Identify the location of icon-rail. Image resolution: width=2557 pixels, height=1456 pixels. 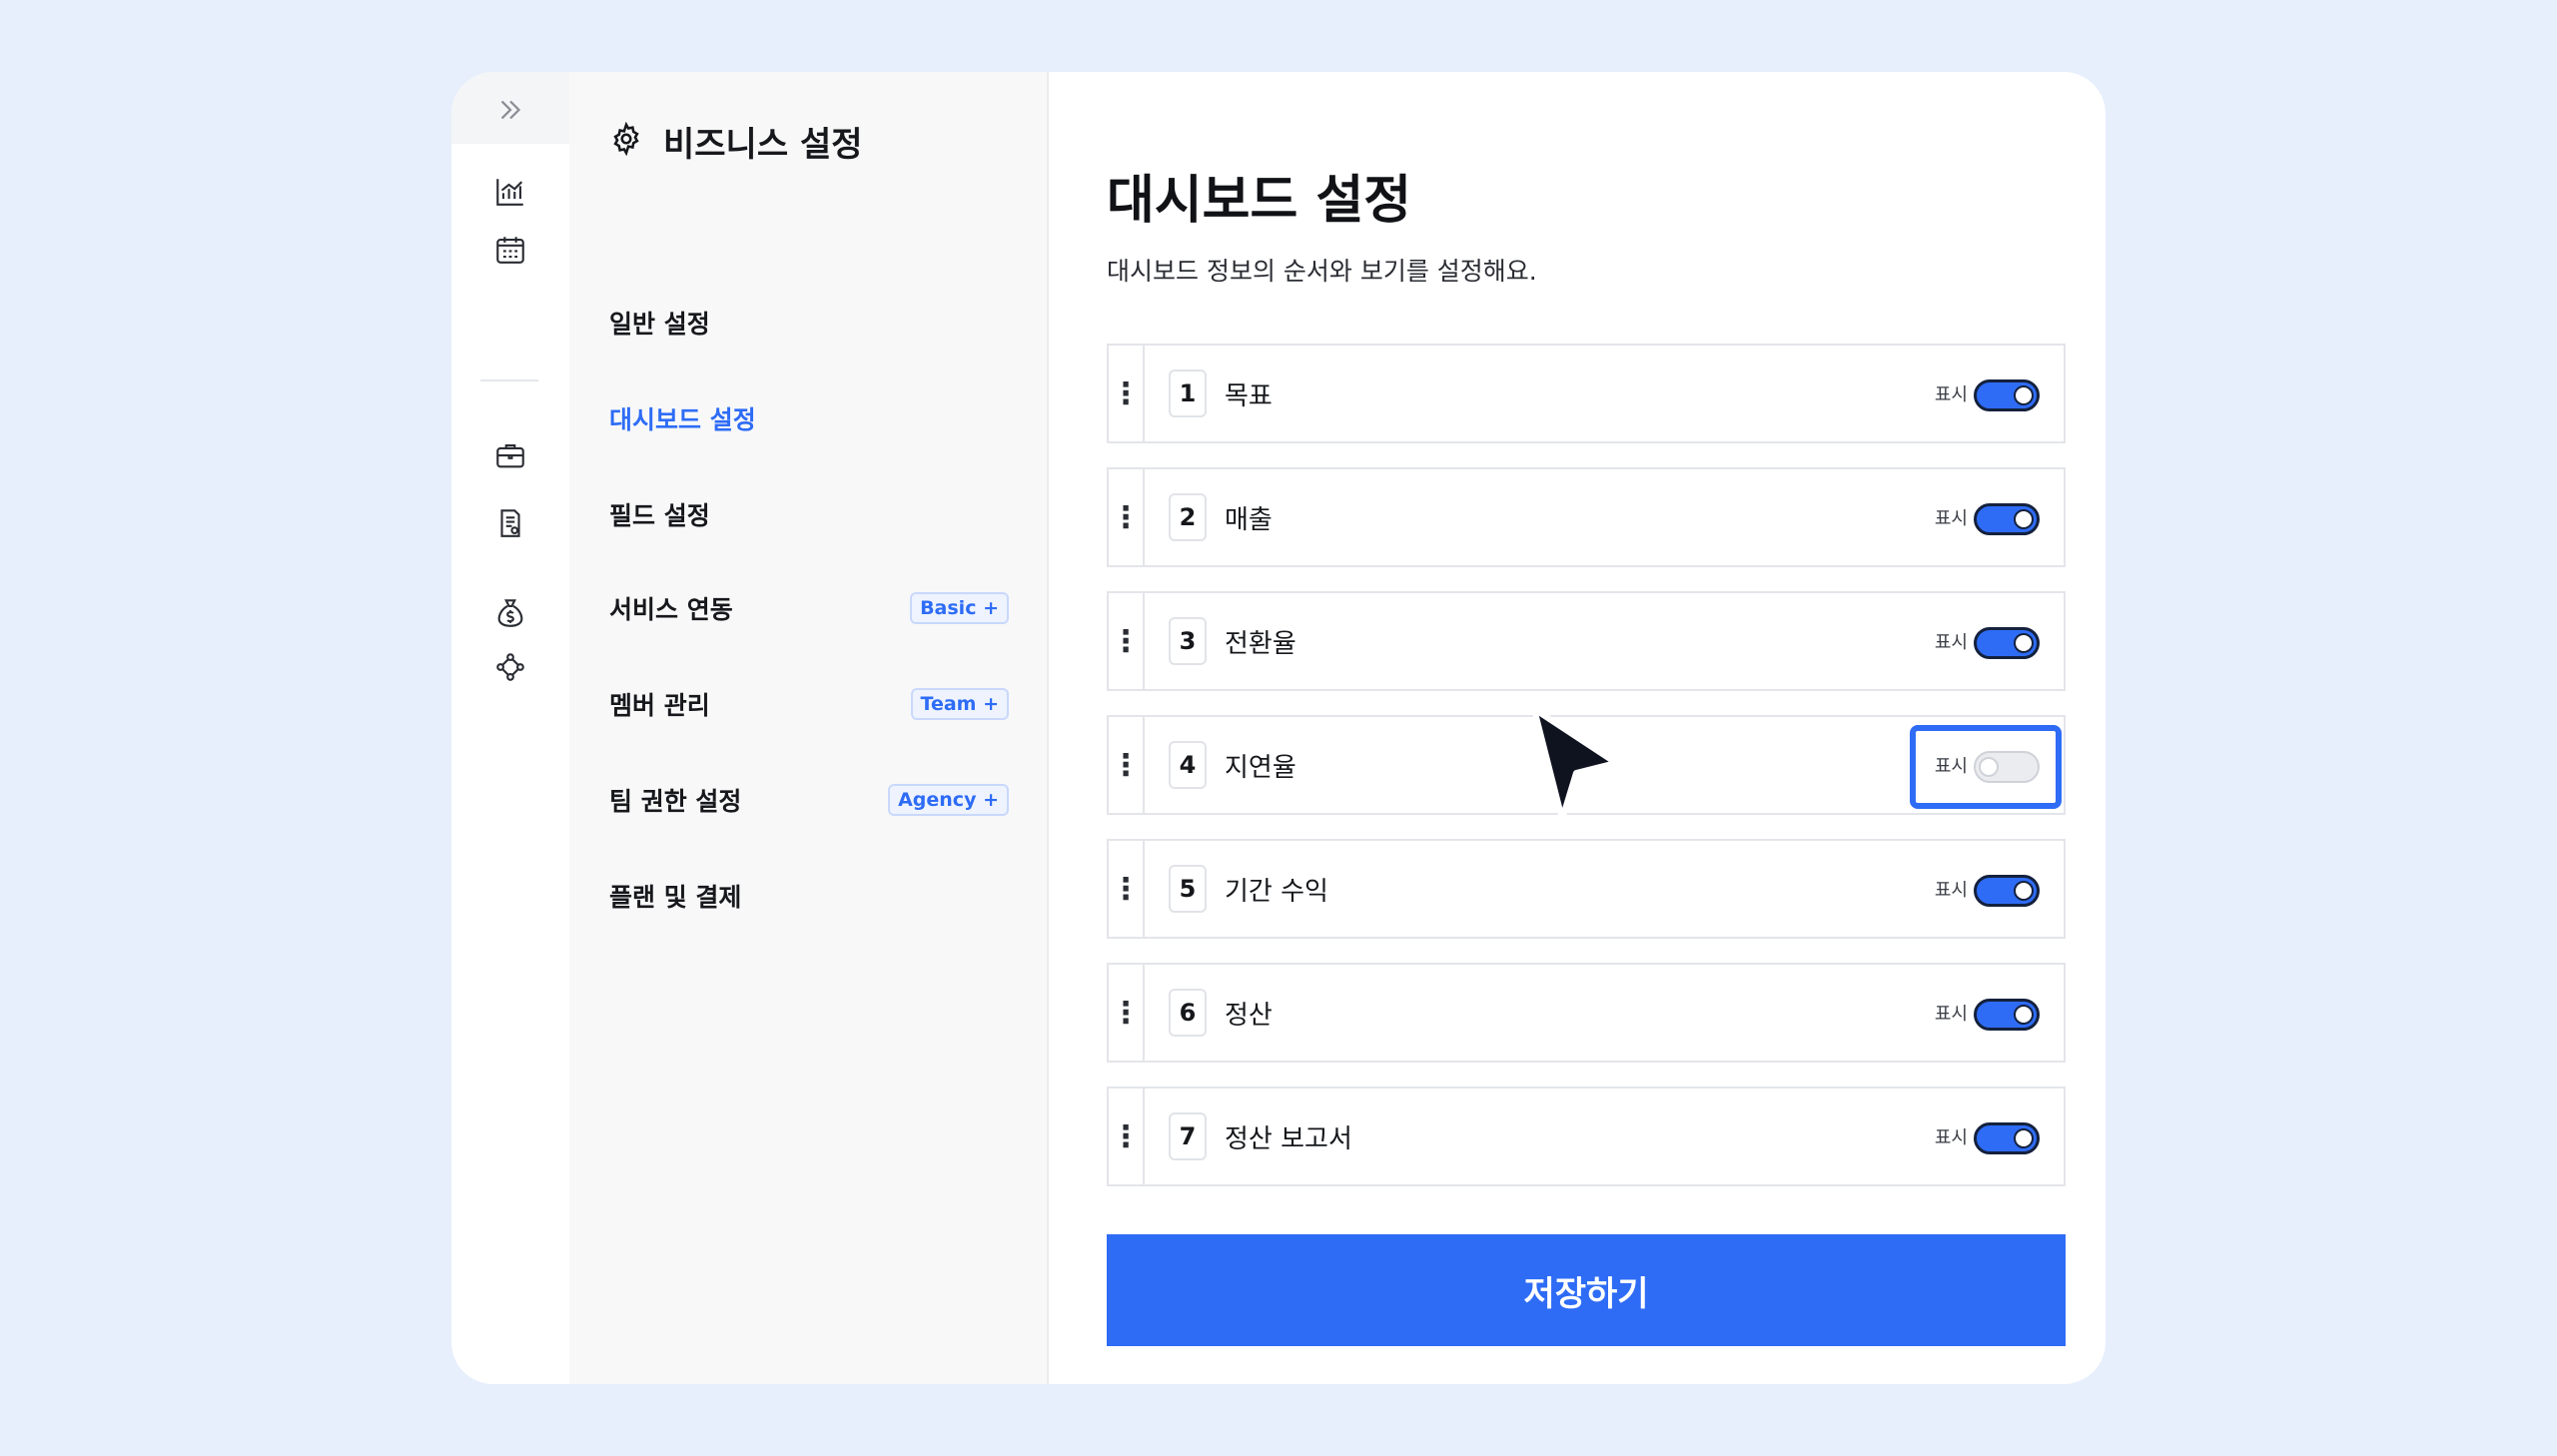
(510, 728).